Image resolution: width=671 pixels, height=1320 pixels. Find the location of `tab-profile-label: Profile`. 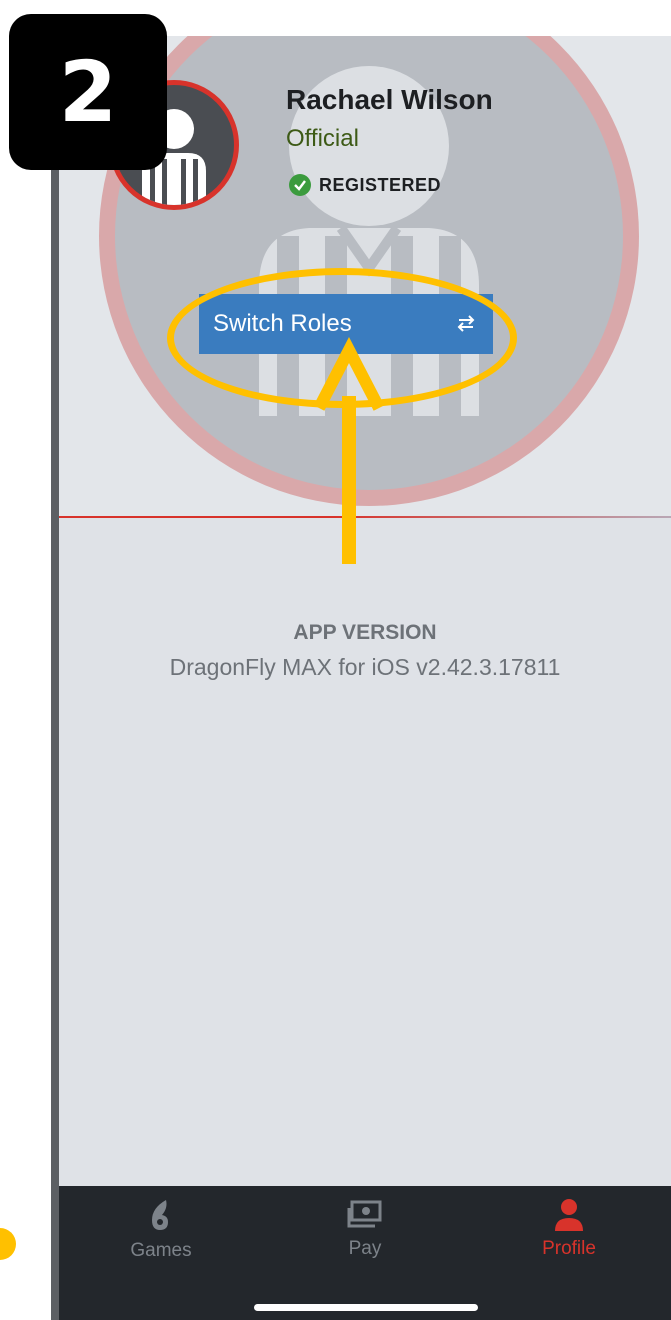

tab-profile-label: Profile is located at coordinates (569, 1248).